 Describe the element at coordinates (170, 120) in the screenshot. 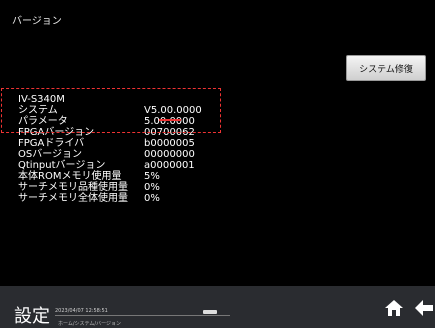

I see `annotation-underline` at that location.